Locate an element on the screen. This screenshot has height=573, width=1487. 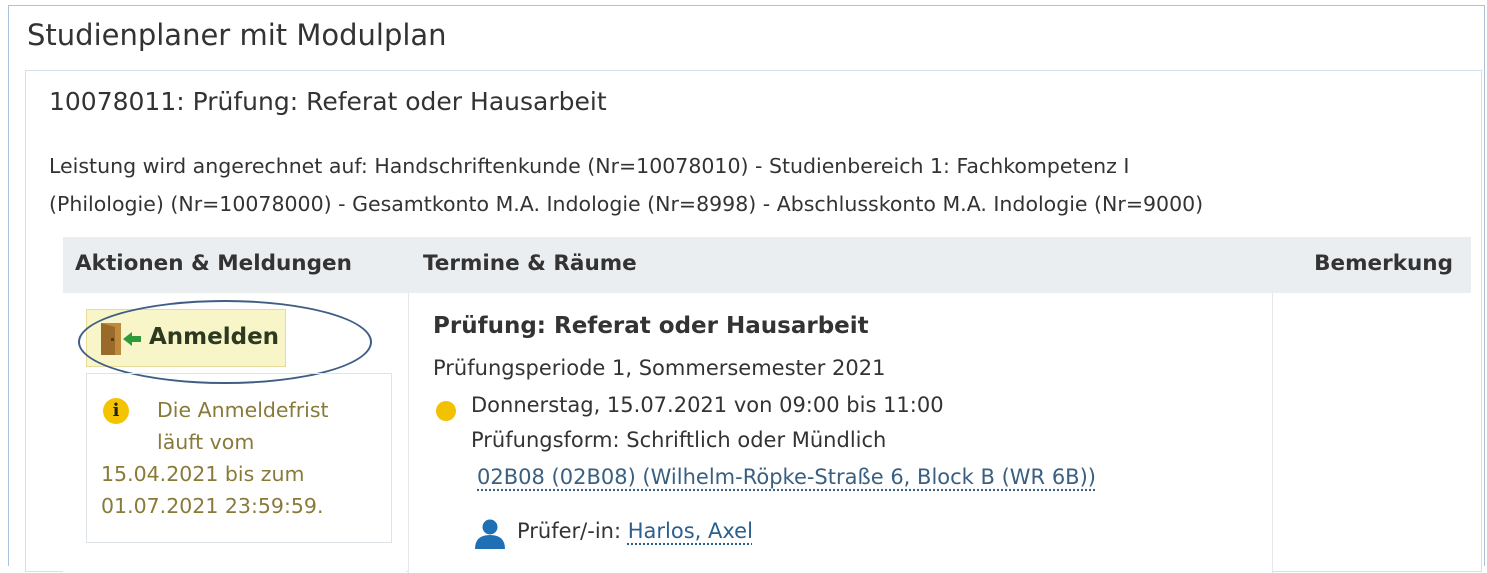
page-title: Studienplaner mit Modulplan is located at coordinates (237, 35).